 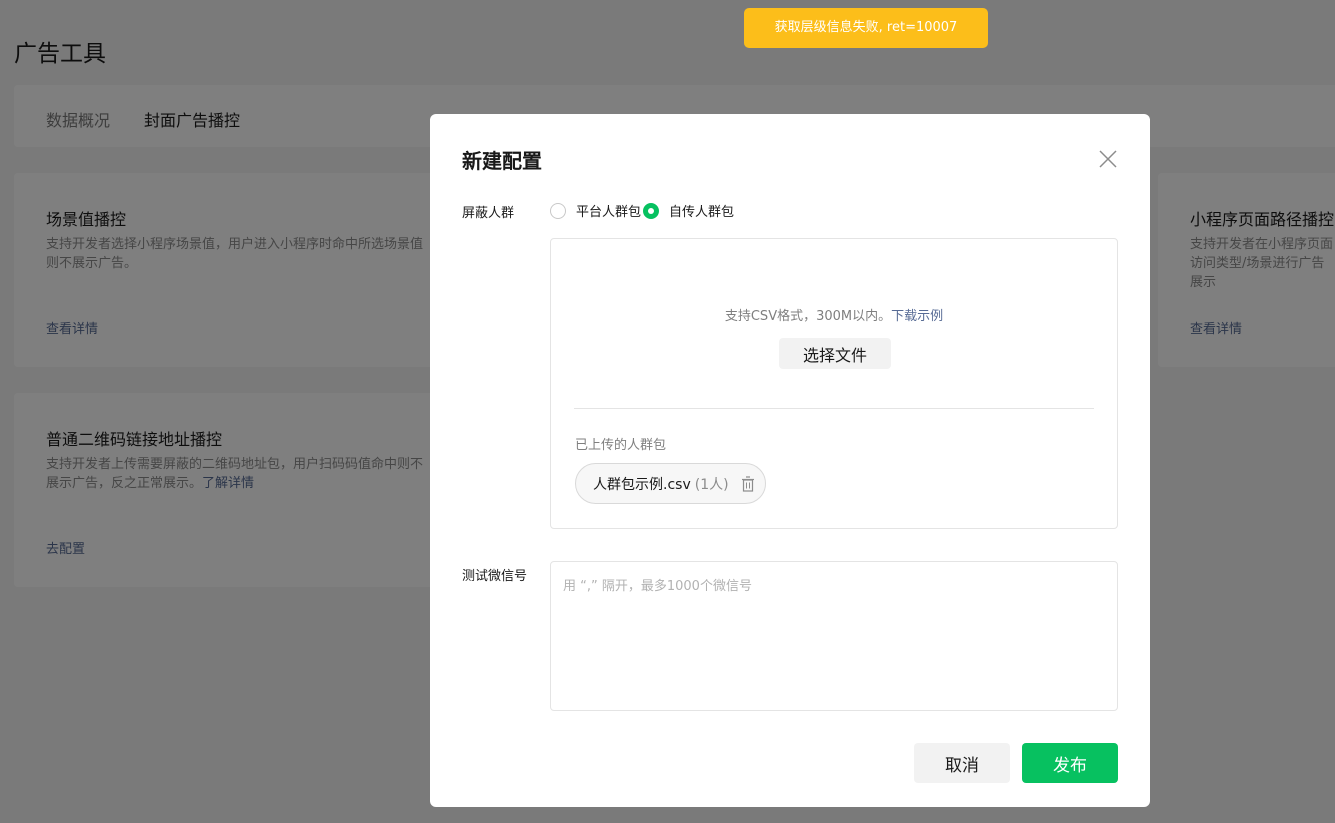 What do you see at coordinates (495, 576) in the screenshot?
I see `test-wechat-label: 测试微信号` at bounding box center [495, 576].